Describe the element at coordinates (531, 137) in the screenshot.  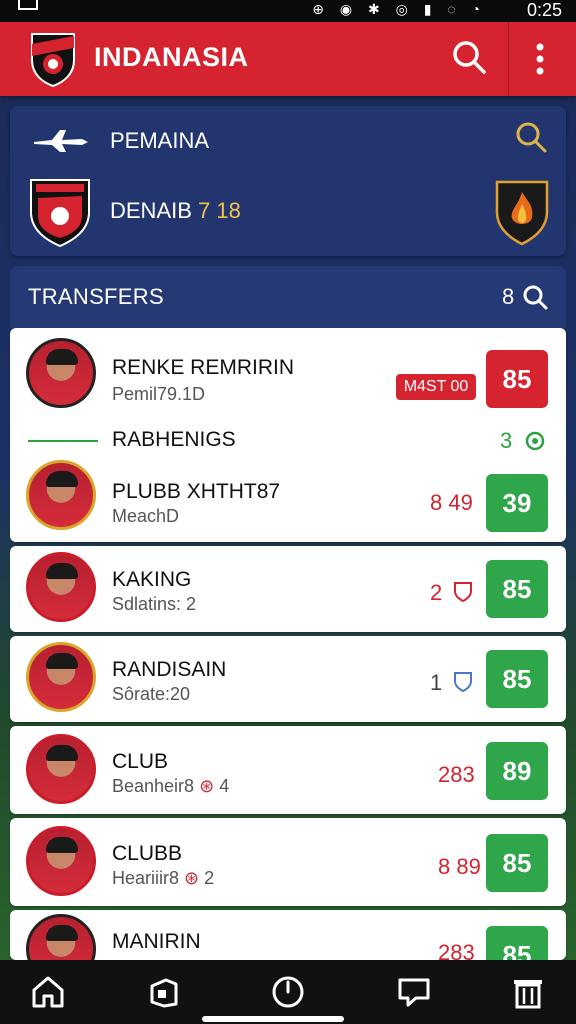
I see `league-search-icon` at that location.